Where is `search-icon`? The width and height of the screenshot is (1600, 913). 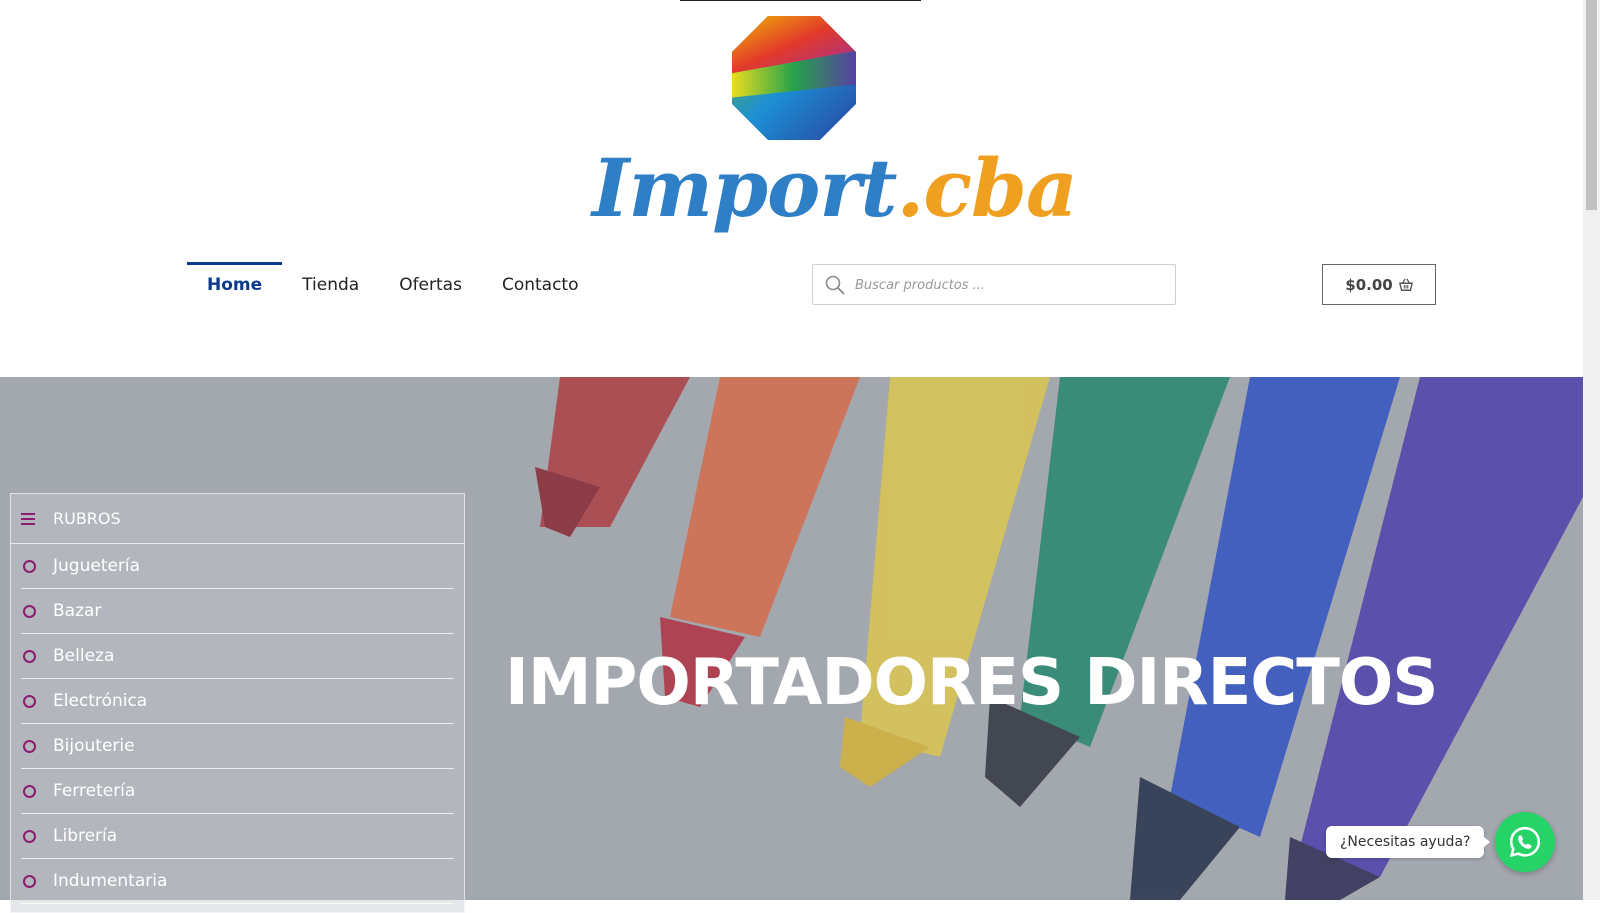
search-icon is located at coordinates (835, 285).